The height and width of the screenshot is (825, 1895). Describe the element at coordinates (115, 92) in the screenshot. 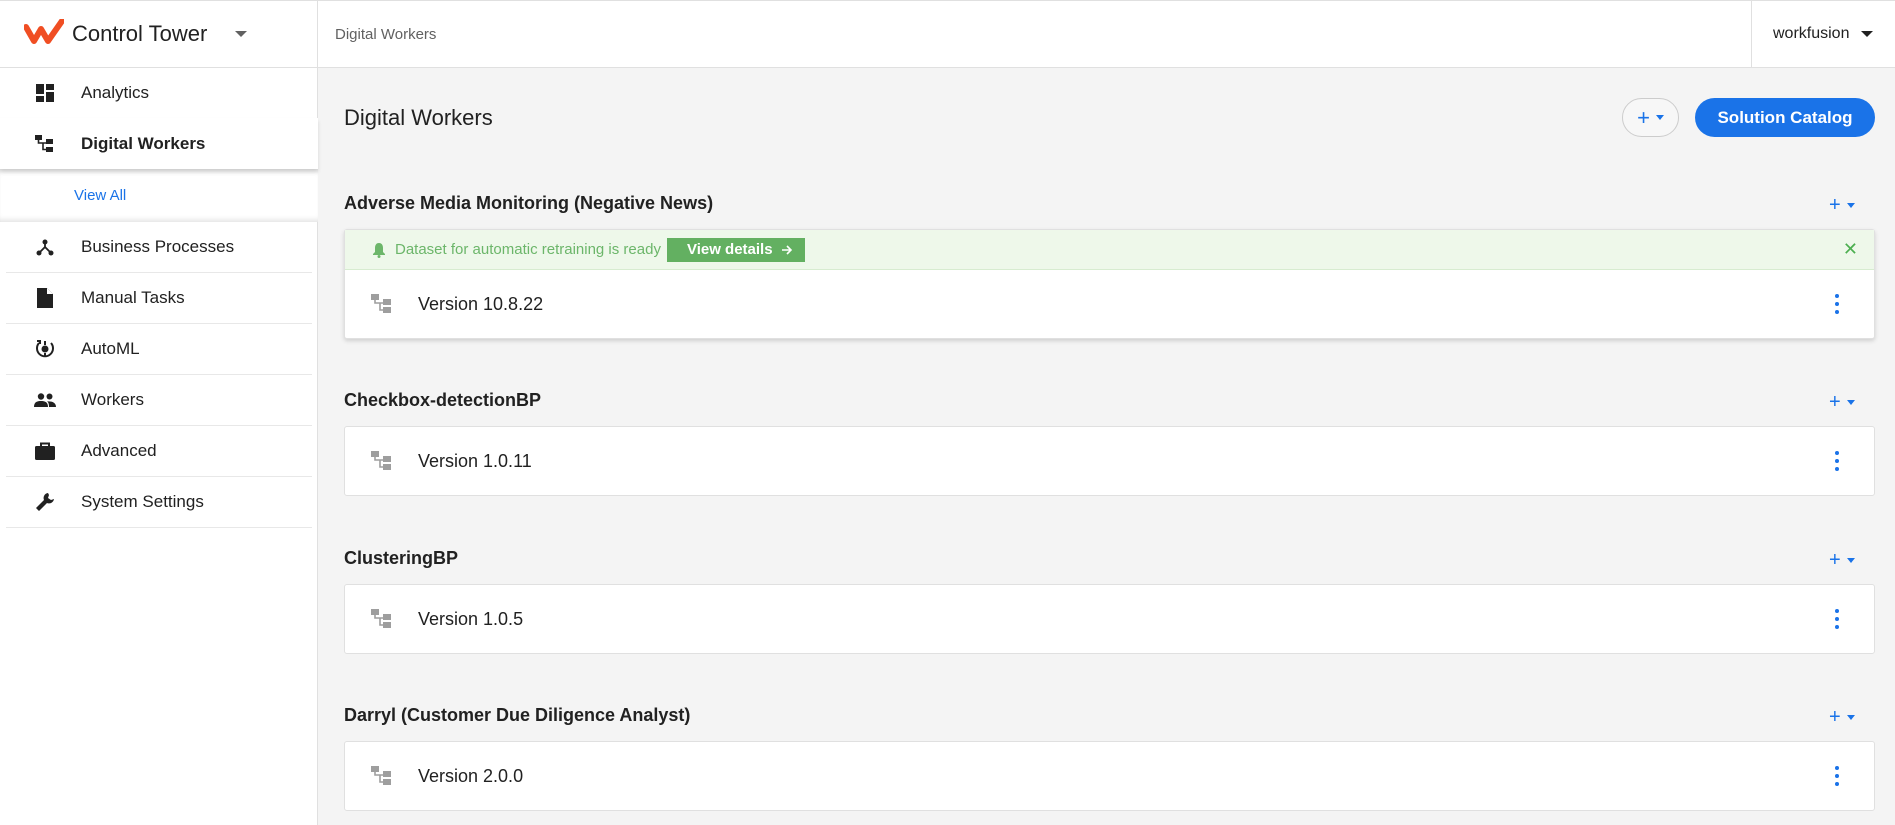

I see `sidebar-item-label: Analytics` at that location.